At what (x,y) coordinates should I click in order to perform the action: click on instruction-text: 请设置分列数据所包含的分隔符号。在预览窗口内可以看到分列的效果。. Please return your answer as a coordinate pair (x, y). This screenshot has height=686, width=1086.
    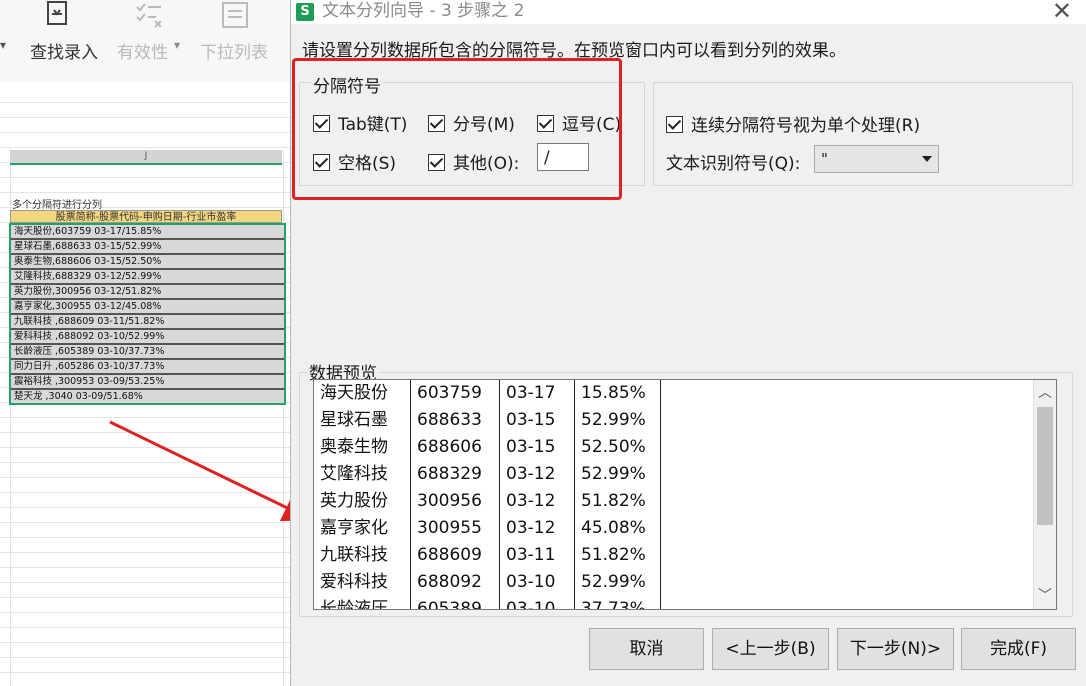
    Looking at the image, I should click on (574, 51).